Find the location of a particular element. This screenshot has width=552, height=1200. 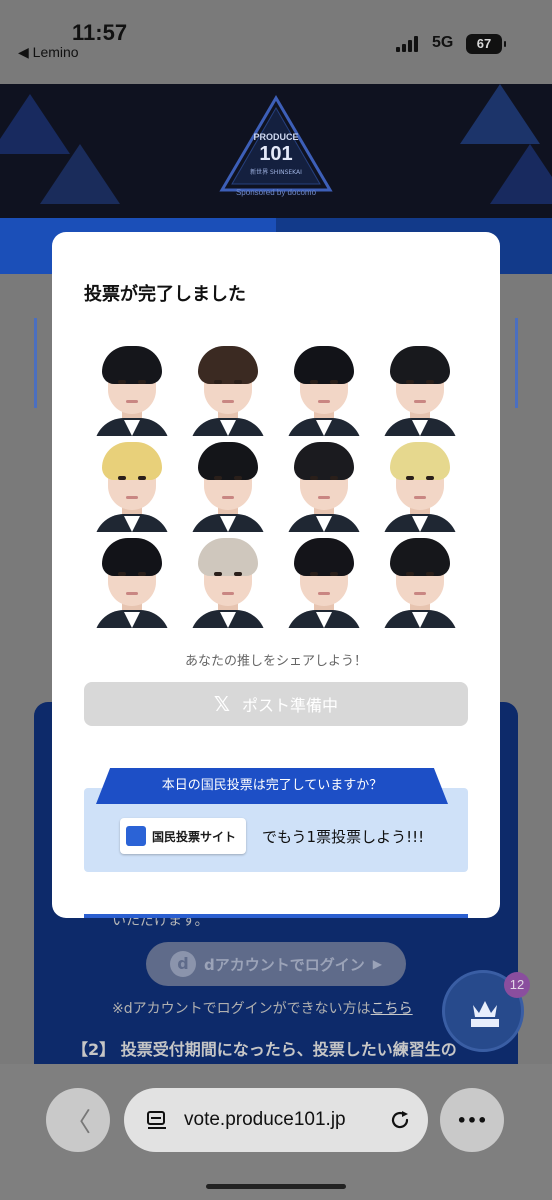

modal-footer-line is located at coordinates (276, 916).